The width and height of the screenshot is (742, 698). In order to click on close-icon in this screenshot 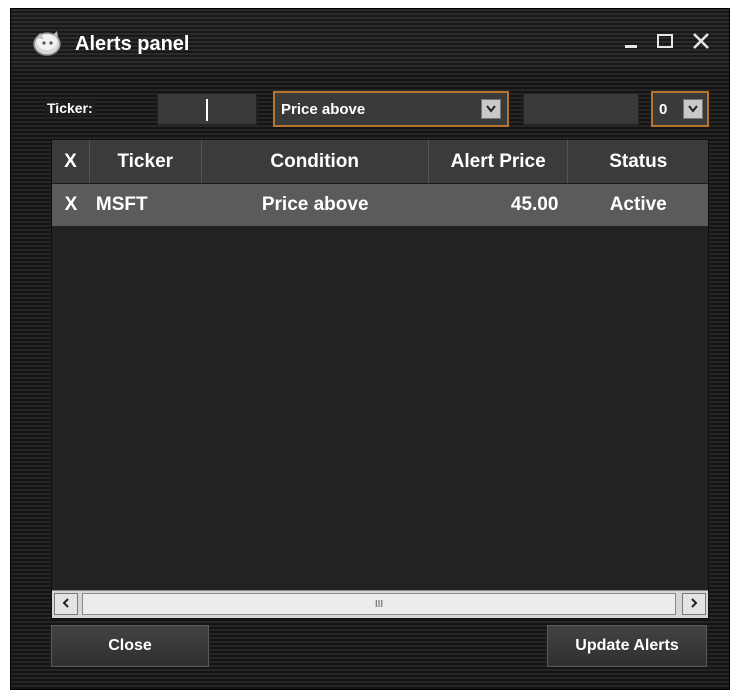, I will do `click(701, 43)`.